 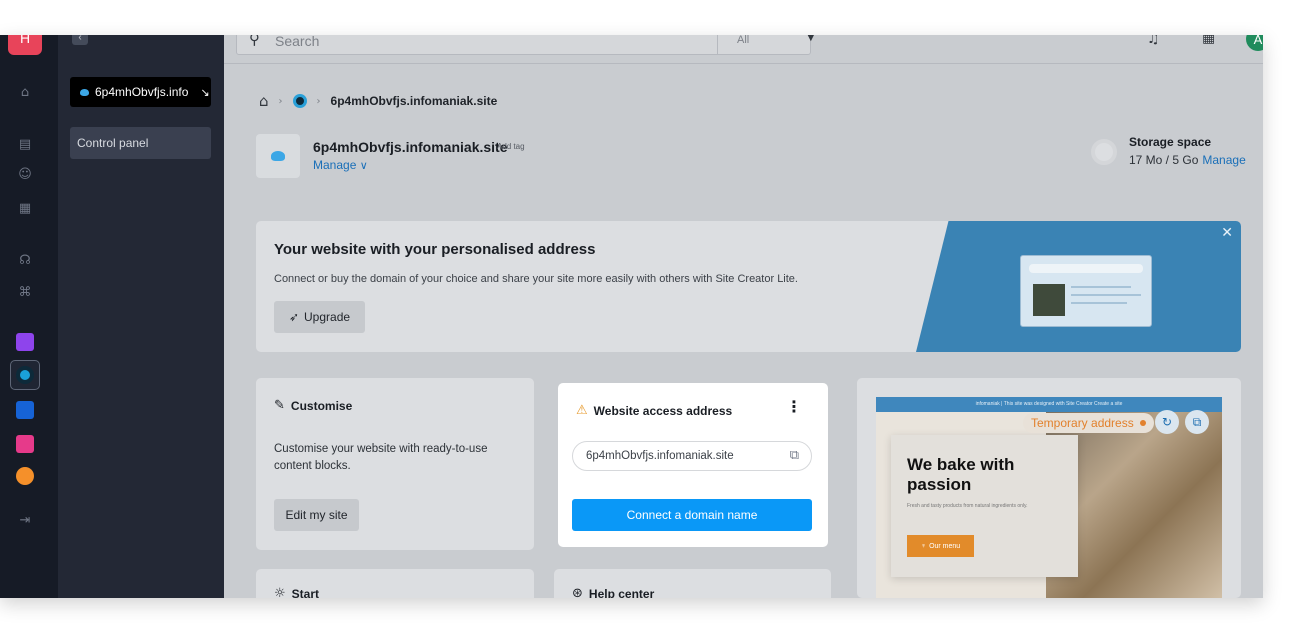 I want to click on support-icon: ☊, so click(x=25, y=260).